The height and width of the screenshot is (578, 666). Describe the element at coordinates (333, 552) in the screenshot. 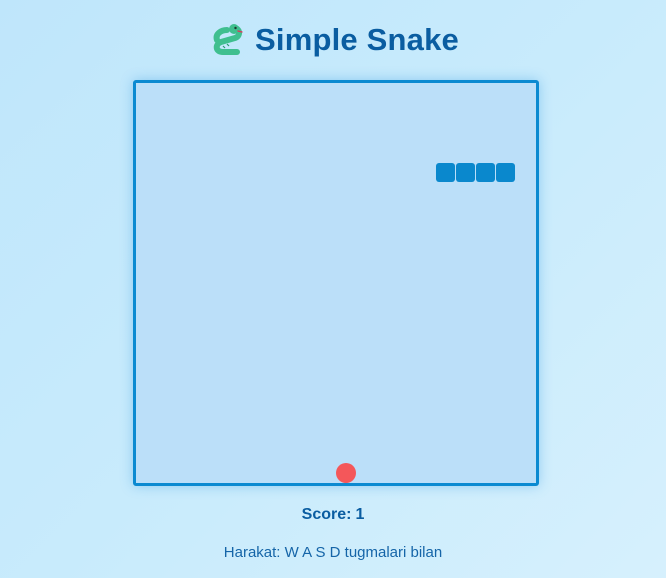

I see `controls-hint: Harakat: W A S D tugmalari bilan` at that location.